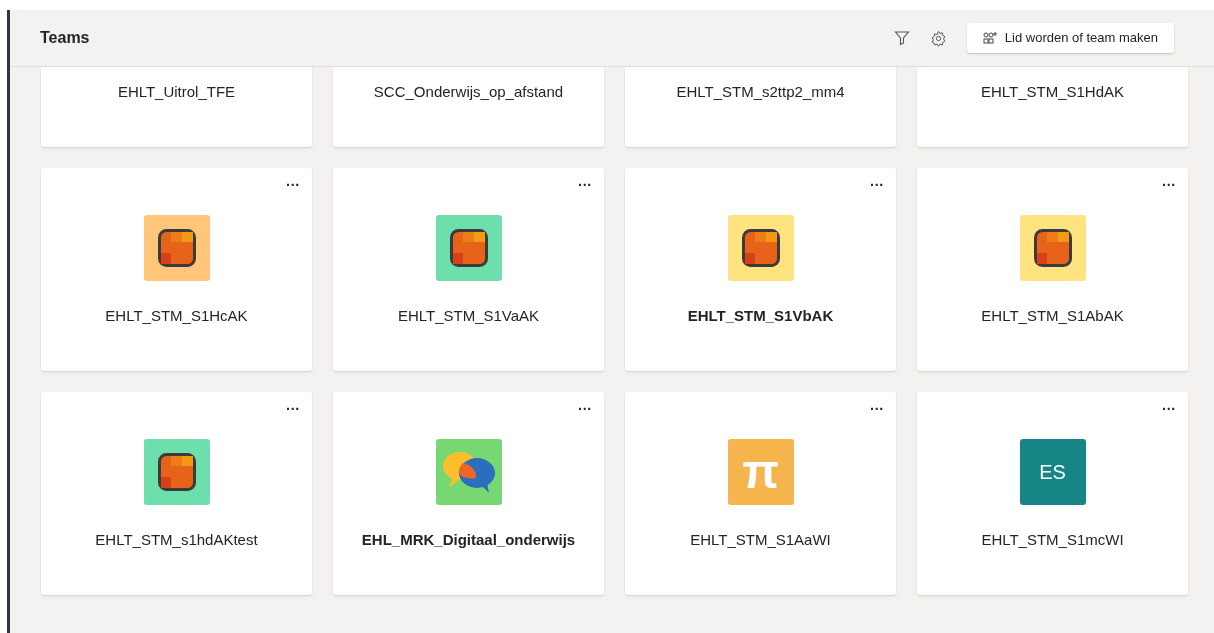 The image size is (1214, 633). Describe the element at coordinates (176, 107) in the screenshot. I see `team-card: EHLT_Uitrol_TFE` at that location.